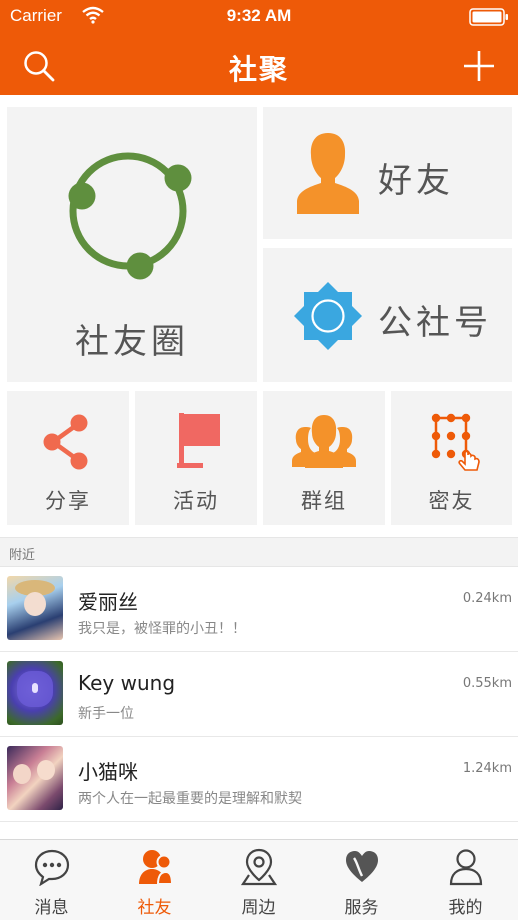 This screenshot has width=518, height=920. I want to click on tab-nearby: 周边, so click(258, 880).